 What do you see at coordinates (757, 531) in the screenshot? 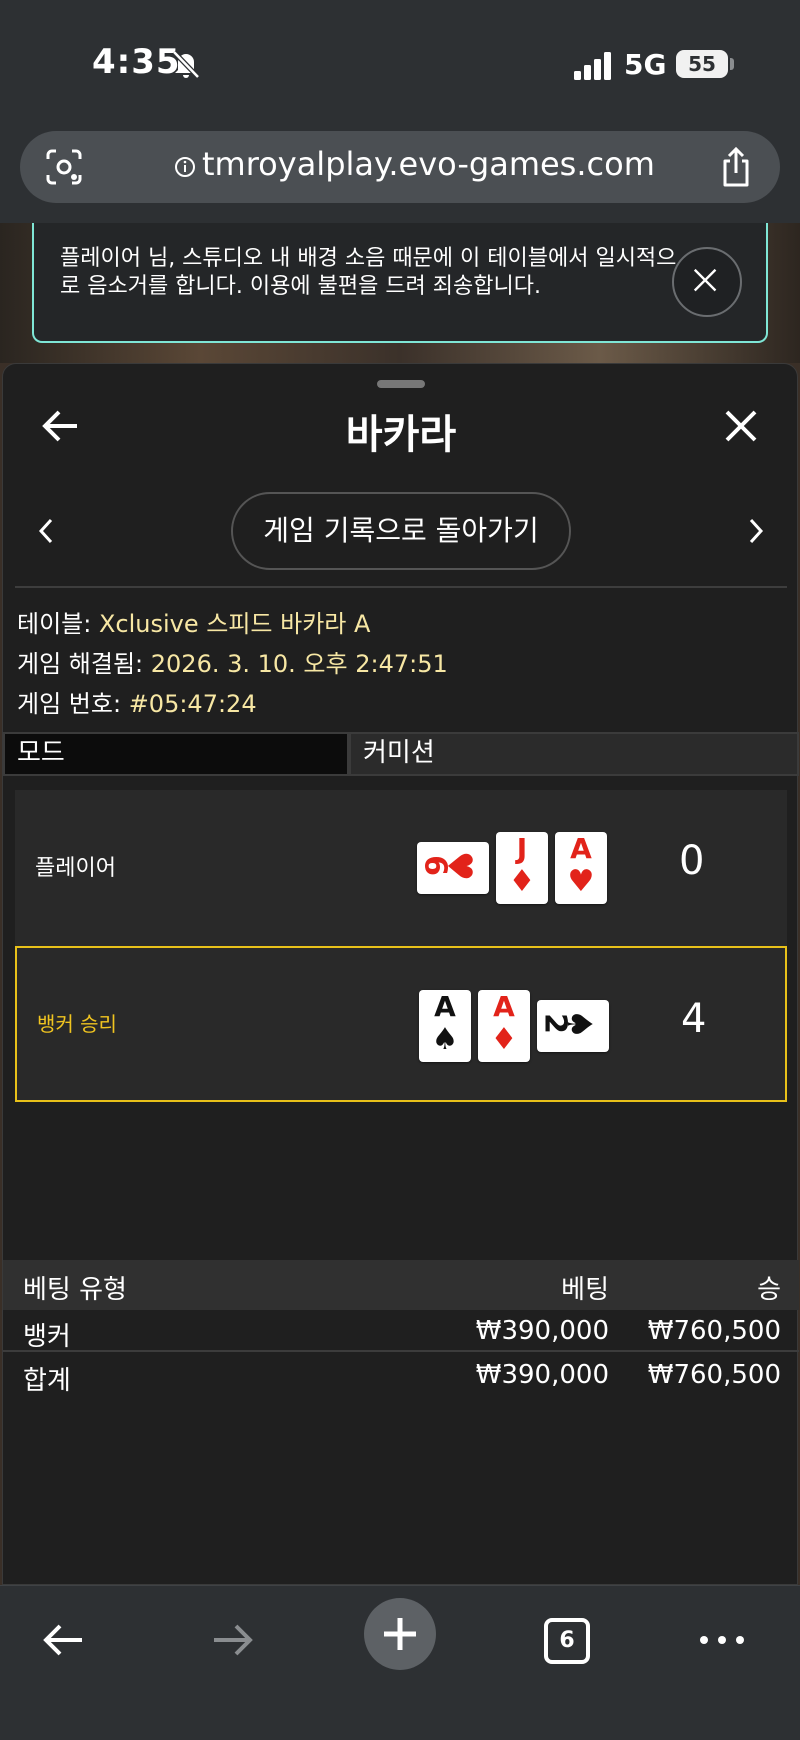
I see `chevron-right-icon` at bounding box center [757, 531].